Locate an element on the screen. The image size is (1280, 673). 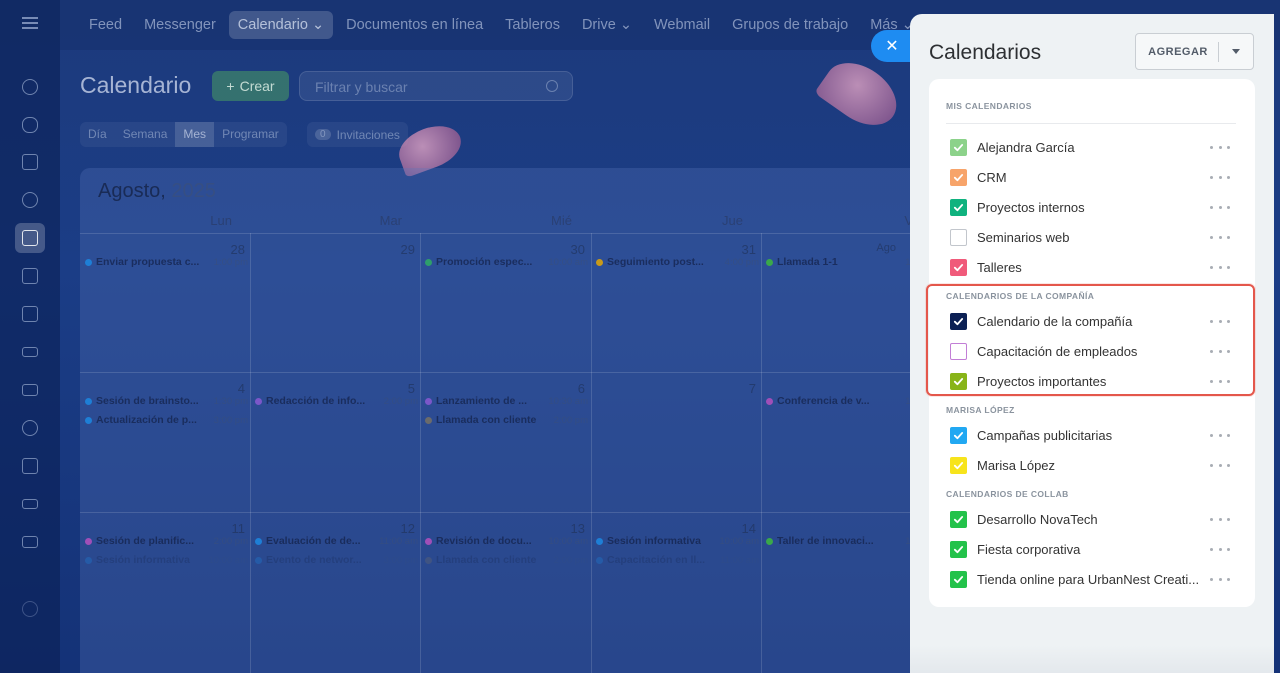
day-number: 11 is located at coordinates (225, 528).